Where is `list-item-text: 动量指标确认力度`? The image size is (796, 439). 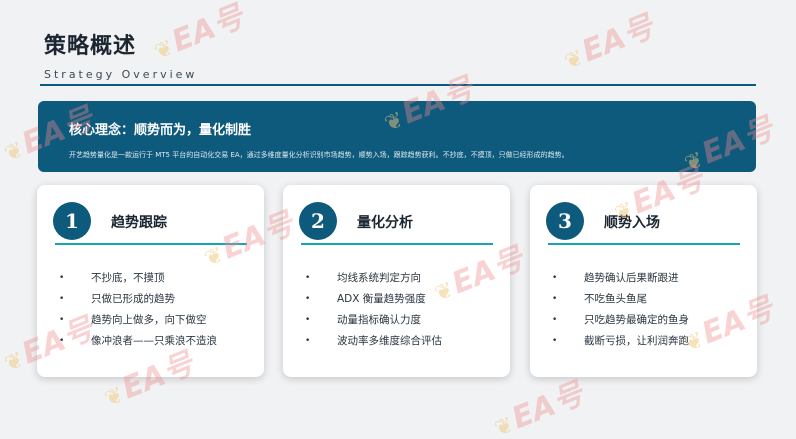
list-item-text: 动量指标确认力度 is located at coordinates (379, 320).